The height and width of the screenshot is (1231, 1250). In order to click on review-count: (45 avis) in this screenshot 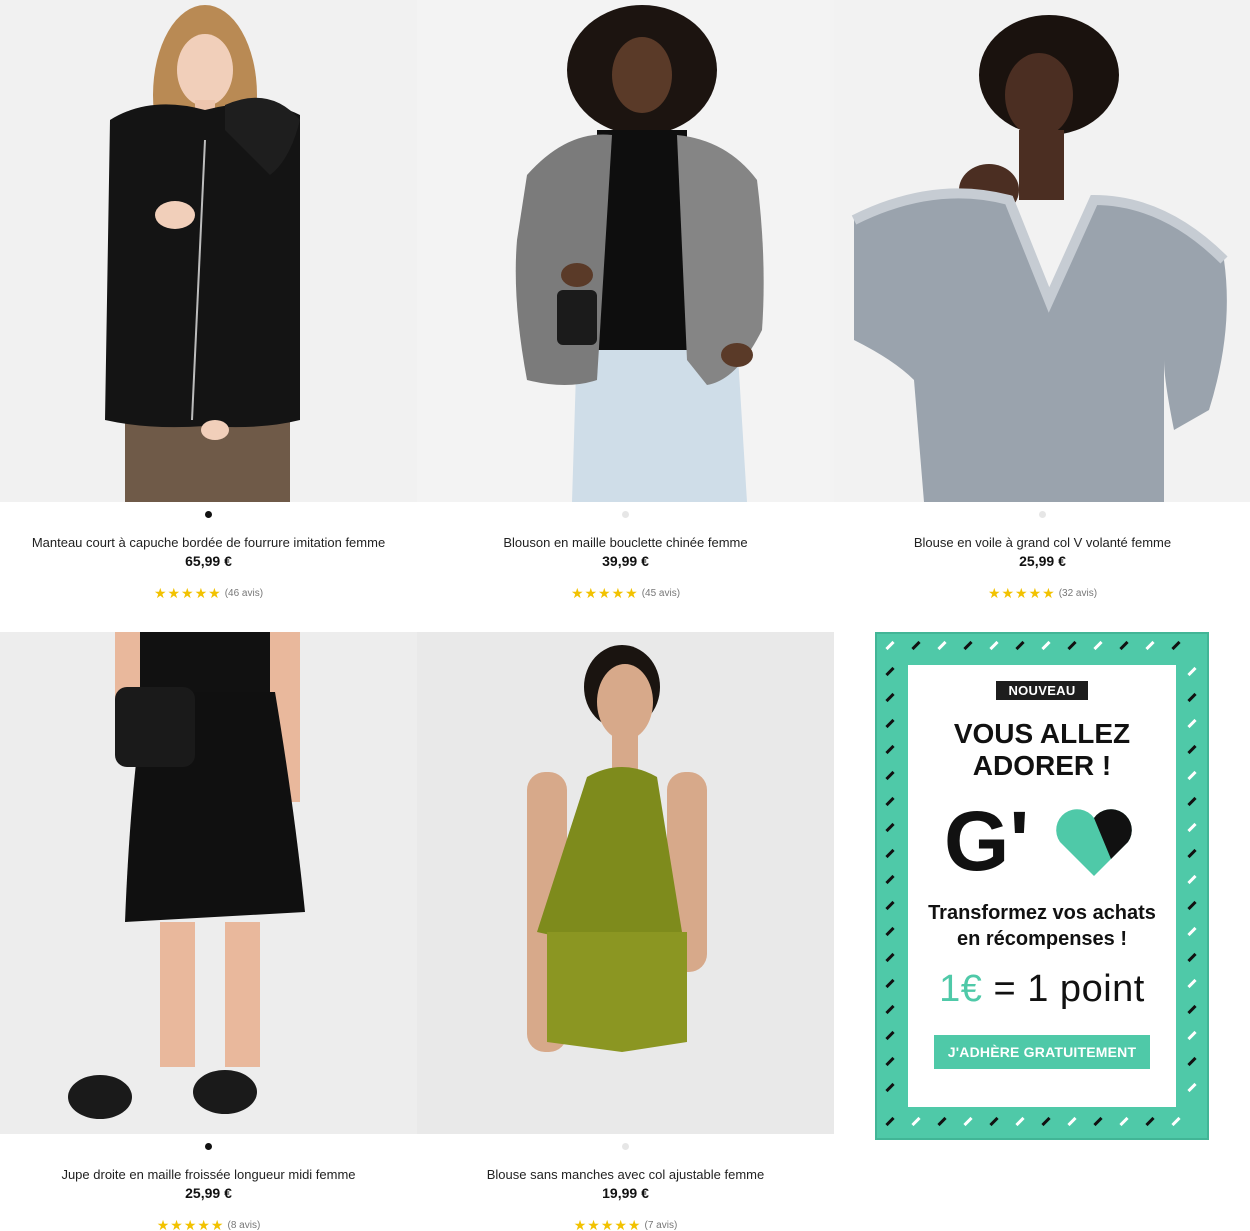, I will do `click(661, 593)`.